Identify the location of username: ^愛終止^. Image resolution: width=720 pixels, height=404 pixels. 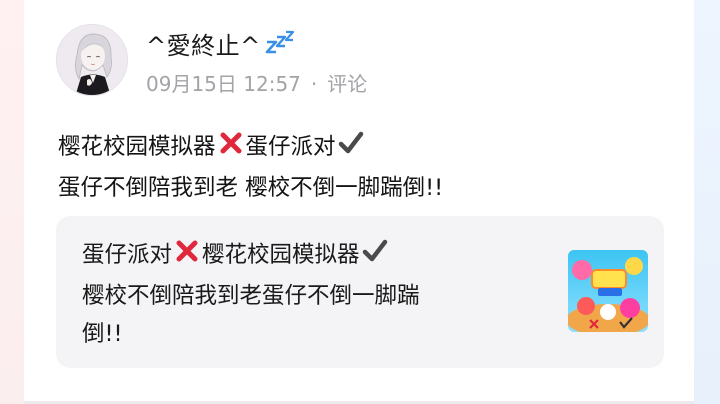
(221, 44).